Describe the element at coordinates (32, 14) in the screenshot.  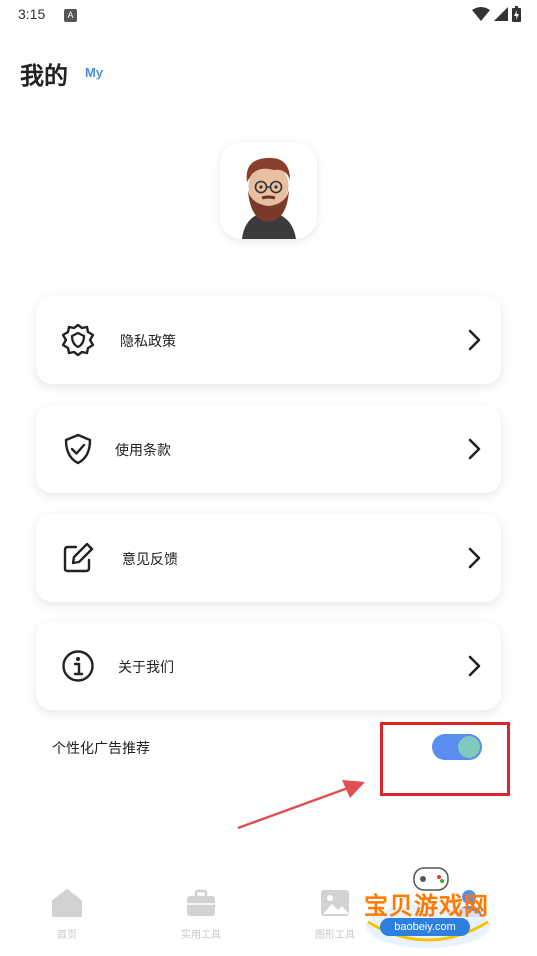
I see `status-time: 3:15` at that location.